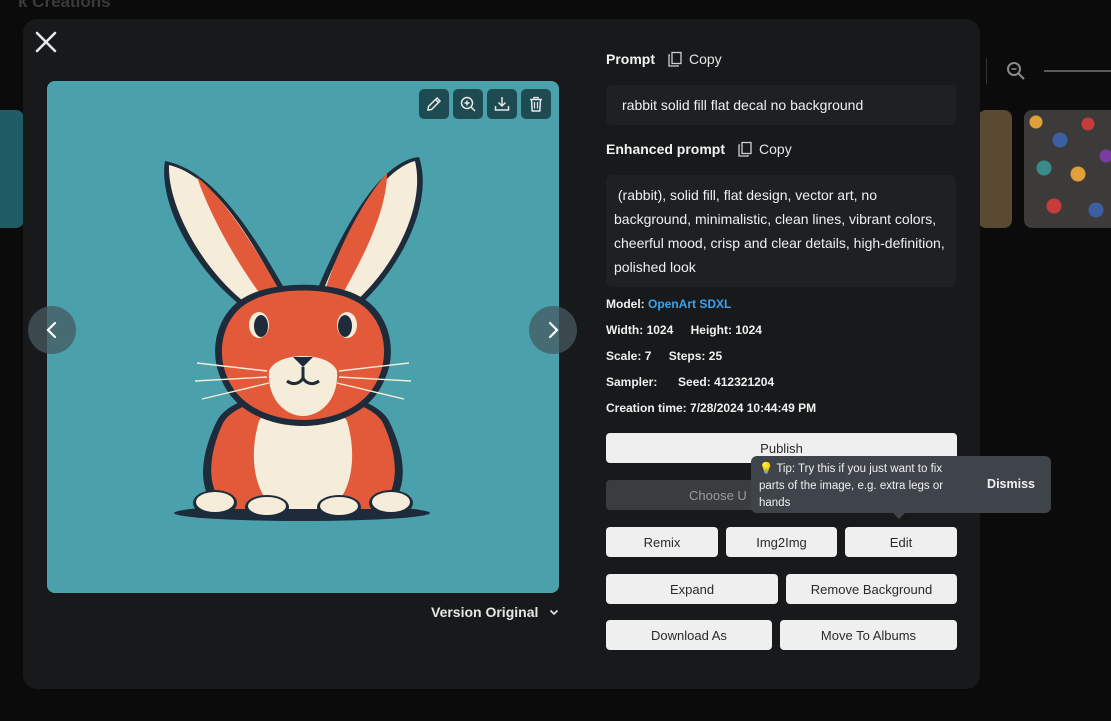  I want to click on copy-enhanced-prompt-button: Copy, so click(764, 149).